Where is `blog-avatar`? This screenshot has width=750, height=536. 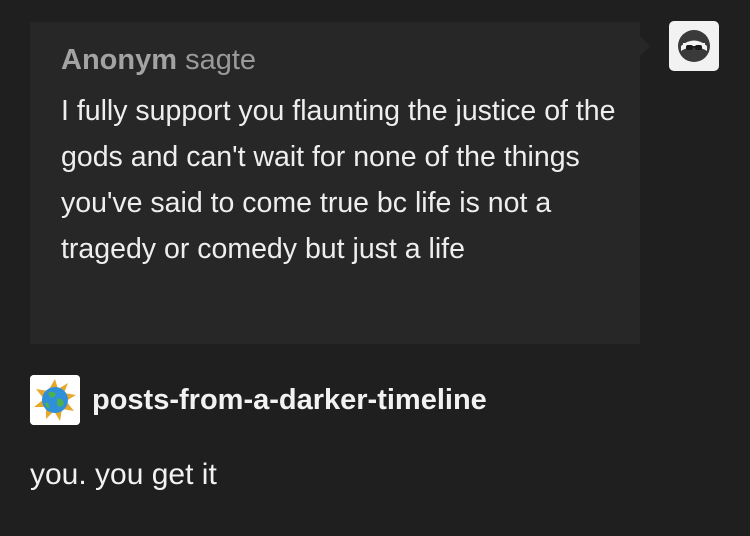 blog-avatar is located at coordinates (55, 400).